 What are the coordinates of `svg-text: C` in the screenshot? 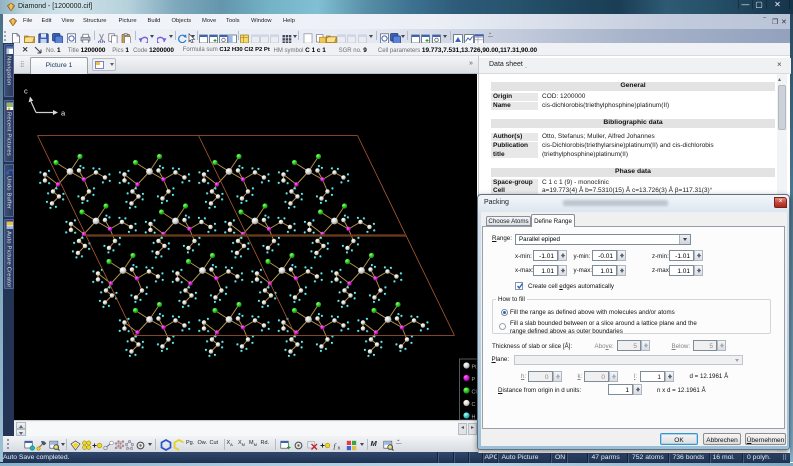 It's located at (474, 405).